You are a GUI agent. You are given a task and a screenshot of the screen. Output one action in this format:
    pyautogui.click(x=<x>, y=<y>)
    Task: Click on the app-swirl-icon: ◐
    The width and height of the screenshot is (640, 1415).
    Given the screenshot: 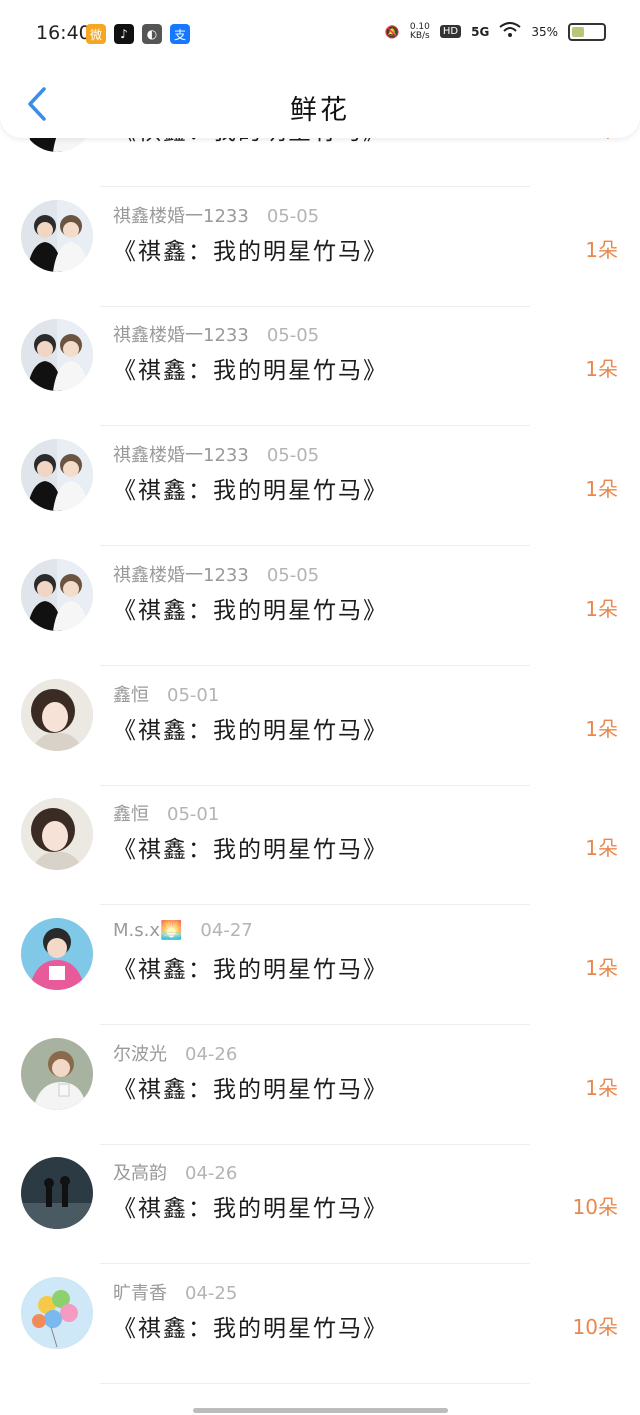 What is the action you would take?
    pyautogui.click(x=152, y=34)
    